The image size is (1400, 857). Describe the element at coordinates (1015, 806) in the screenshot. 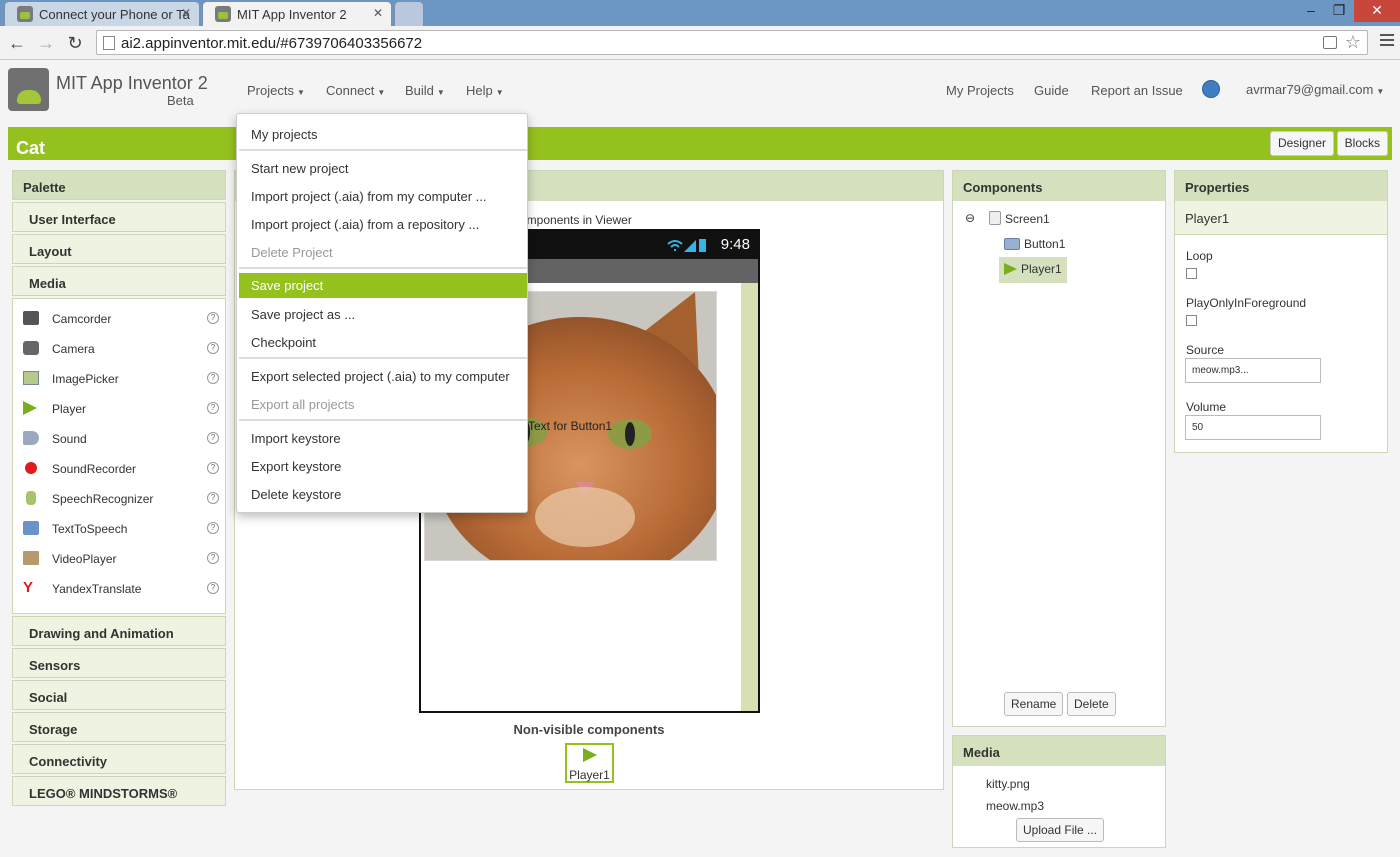

I see `media-file-meow: meow.mp3` at that location.